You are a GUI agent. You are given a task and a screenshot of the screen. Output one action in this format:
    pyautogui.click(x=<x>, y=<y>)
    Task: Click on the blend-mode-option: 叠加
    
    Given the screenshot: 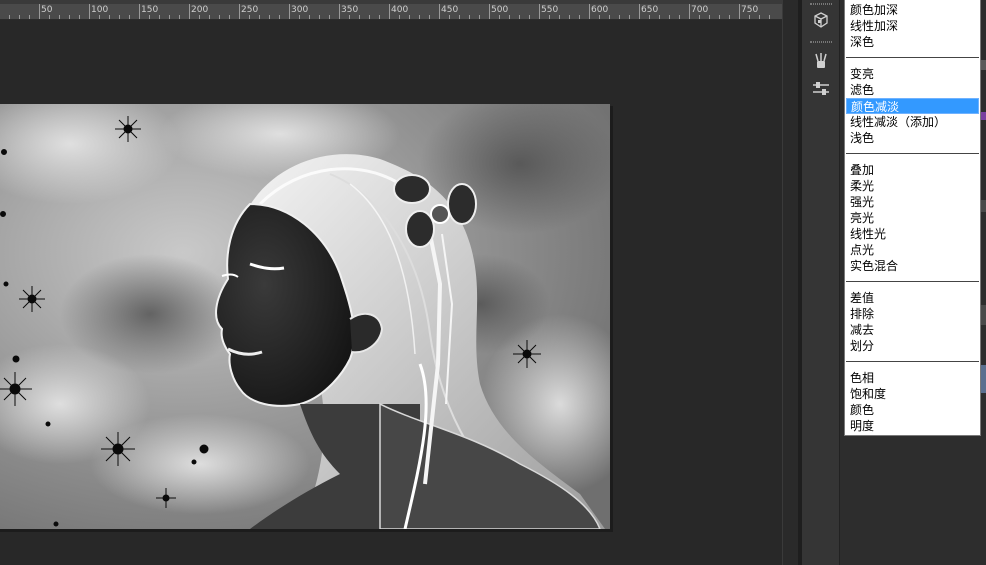 What is the action you would take?
    pyautogui.click(x=912, y=170)
    